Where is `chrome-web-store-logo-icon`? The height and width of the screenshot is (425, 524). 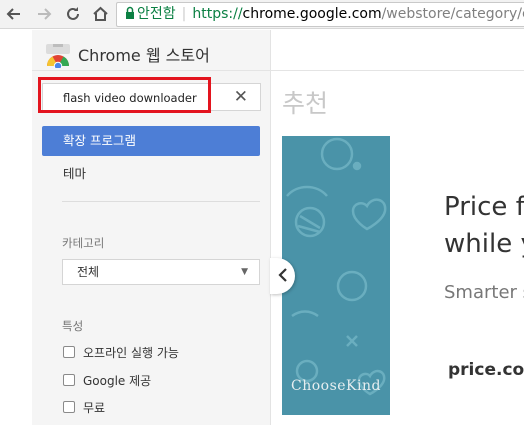
chrome-web-store-logo-icon is located at coordinates (58, 58).